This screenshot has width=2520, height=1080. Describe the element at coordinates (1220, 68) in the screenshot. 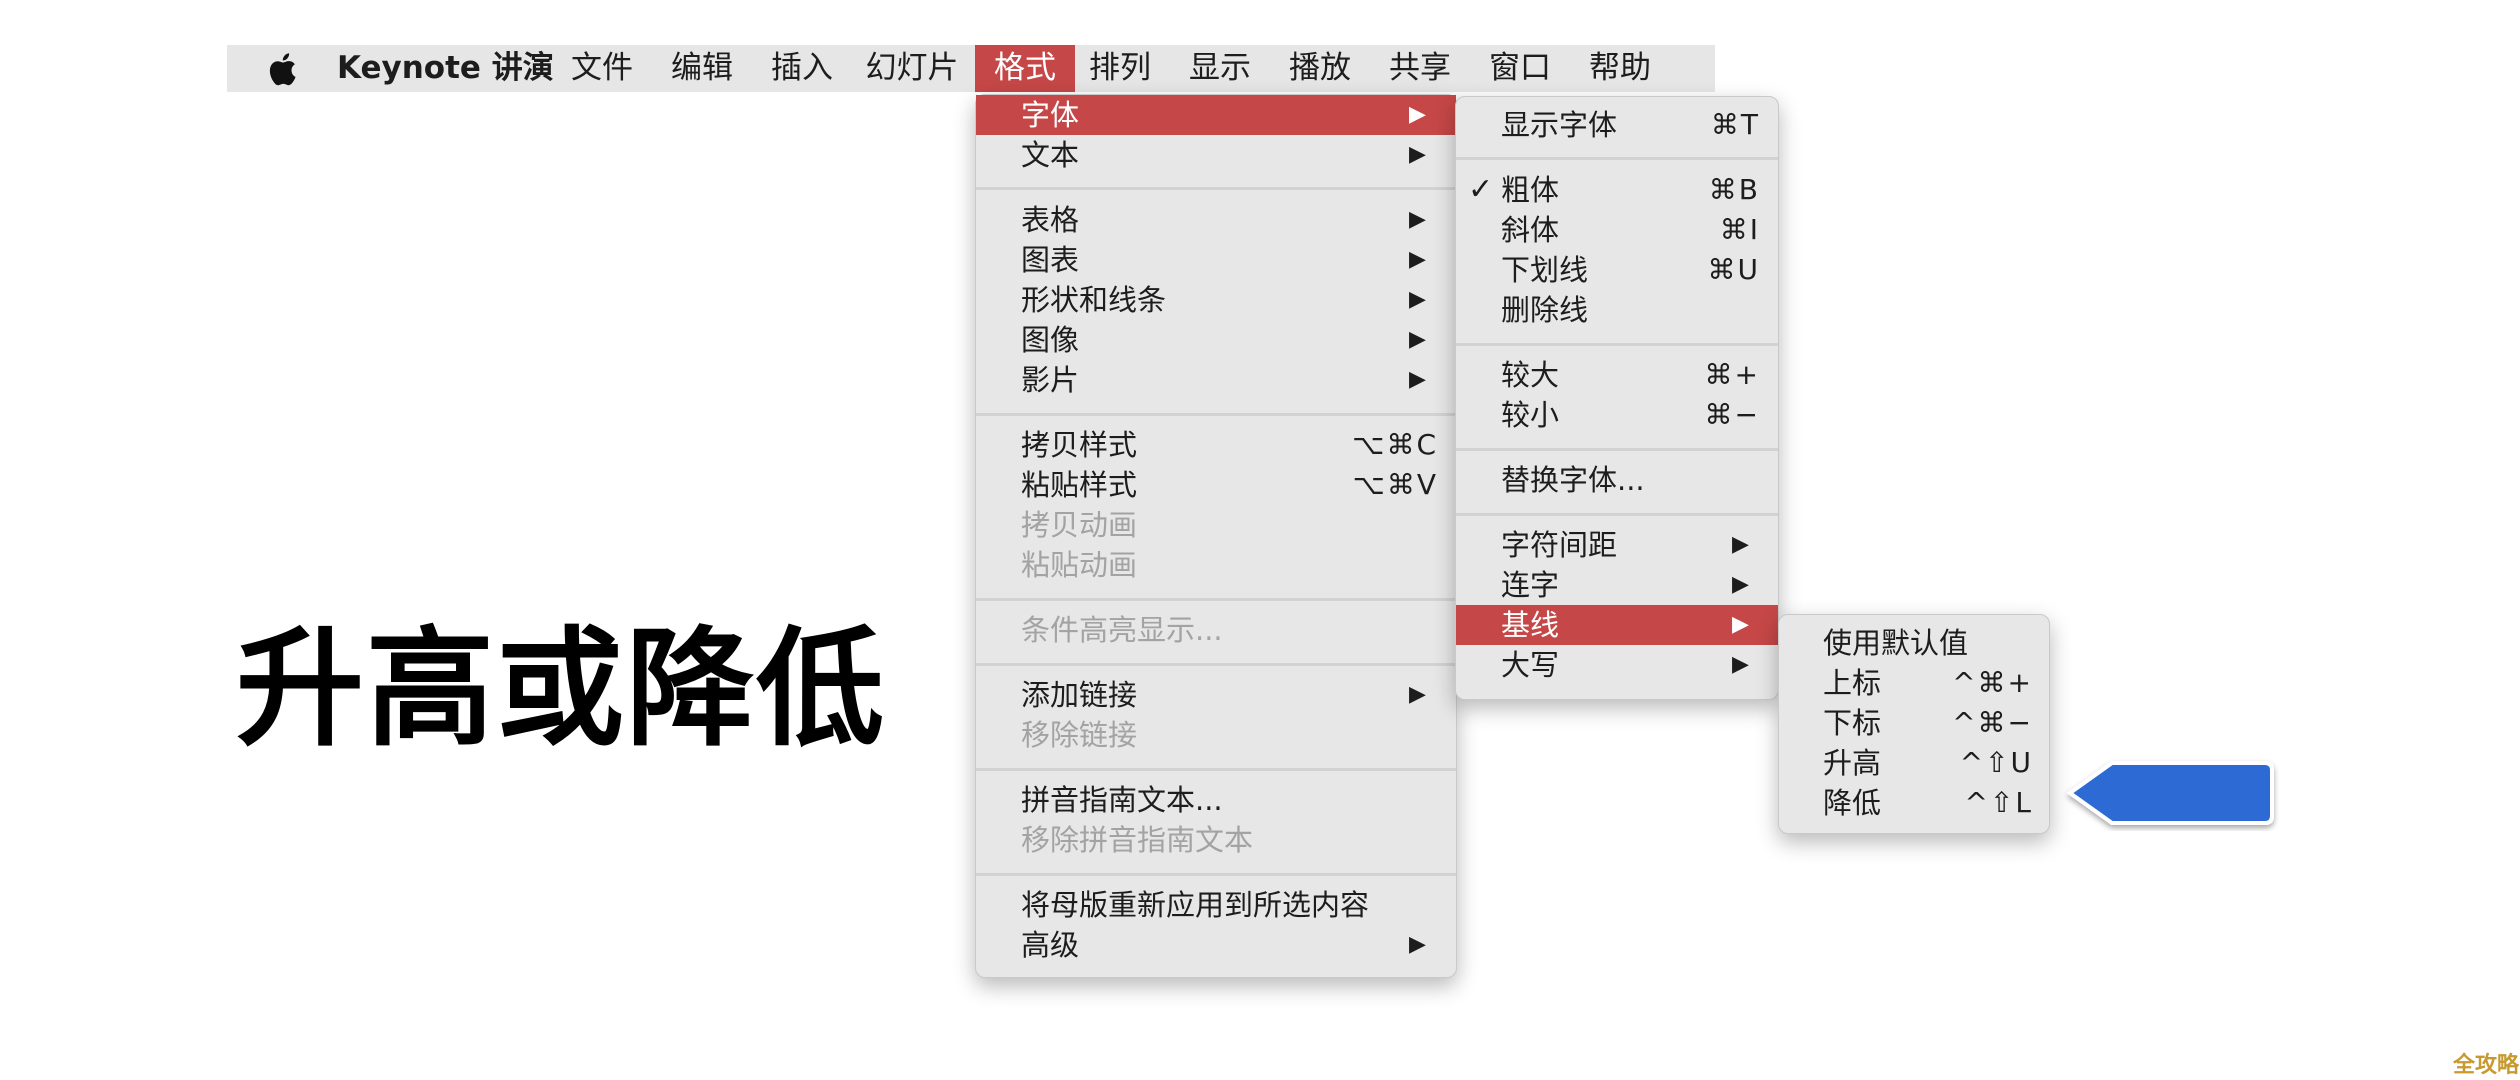

I see `menu-view: 显示` at that location.